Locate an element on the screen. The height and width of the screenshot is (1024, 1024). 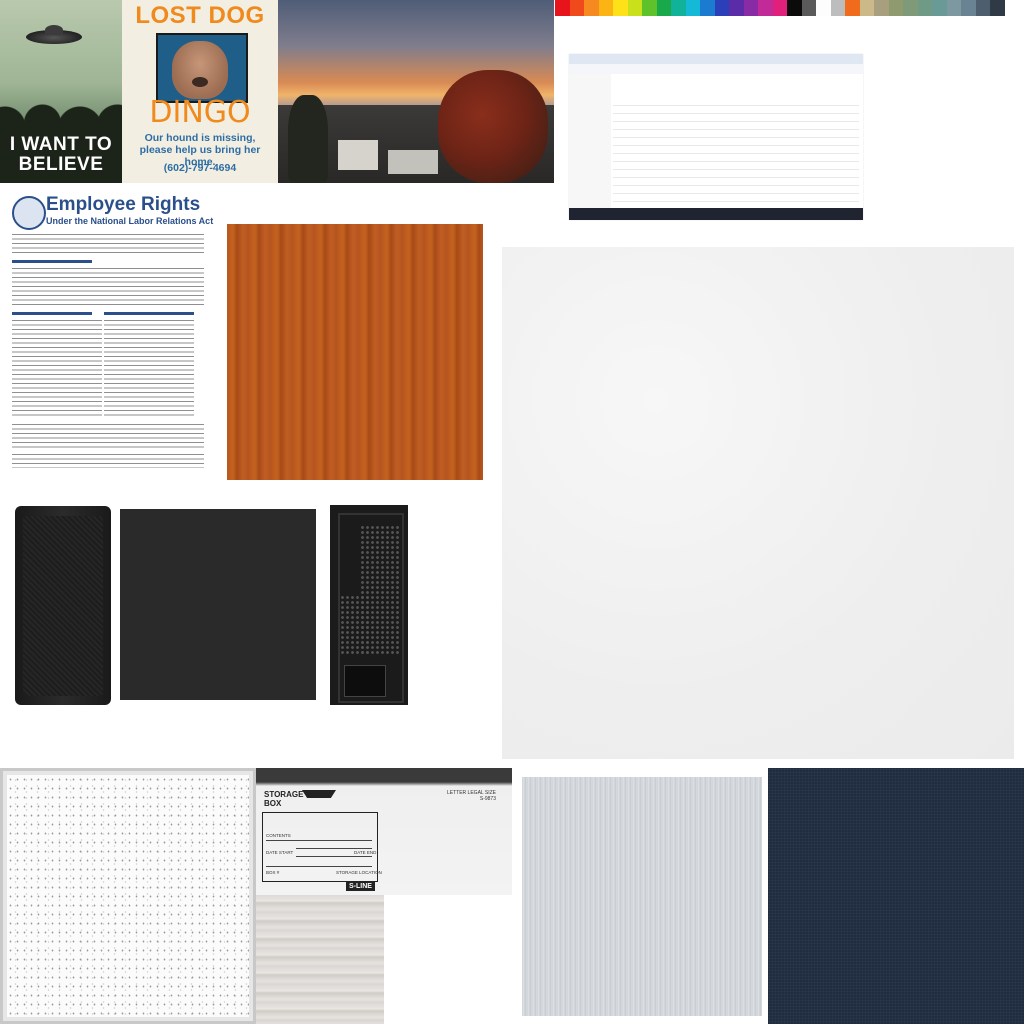
poster-title-line1: I WANT TO is located at coordinates (61, 144).